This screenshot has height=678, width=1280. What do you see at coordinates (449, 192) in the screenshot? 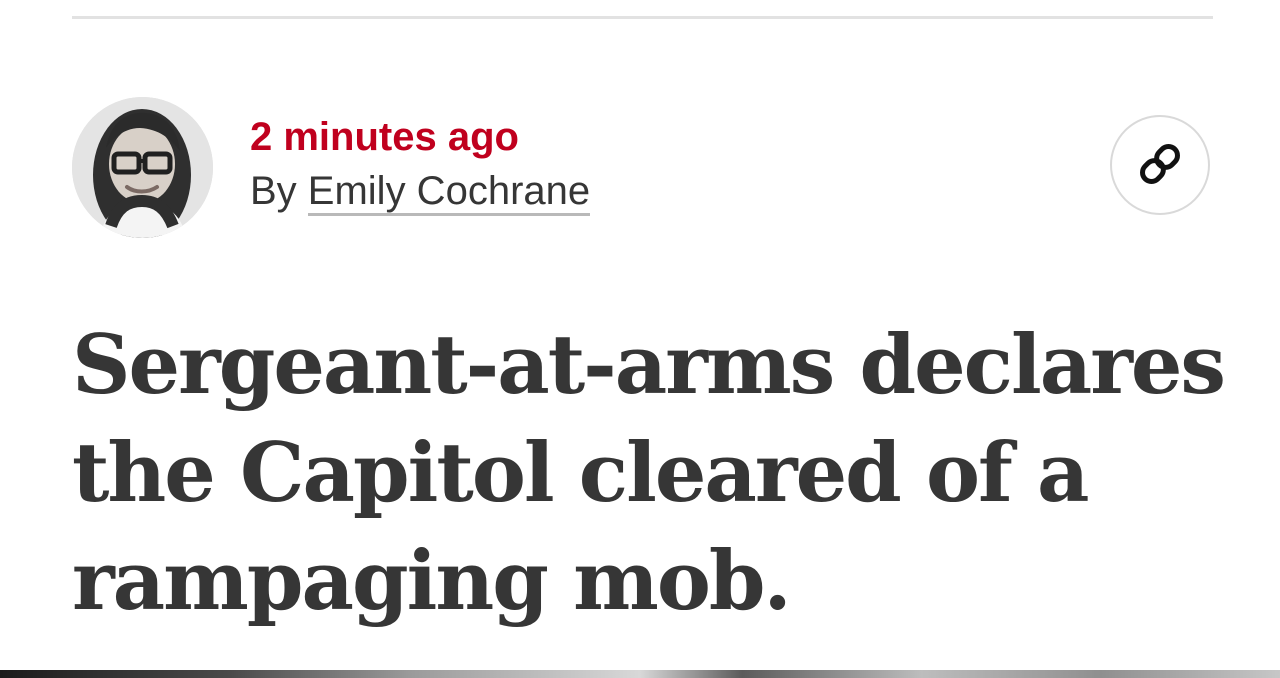
I see `author-link: Emily Cochrane` at bounding box center [449, 192].